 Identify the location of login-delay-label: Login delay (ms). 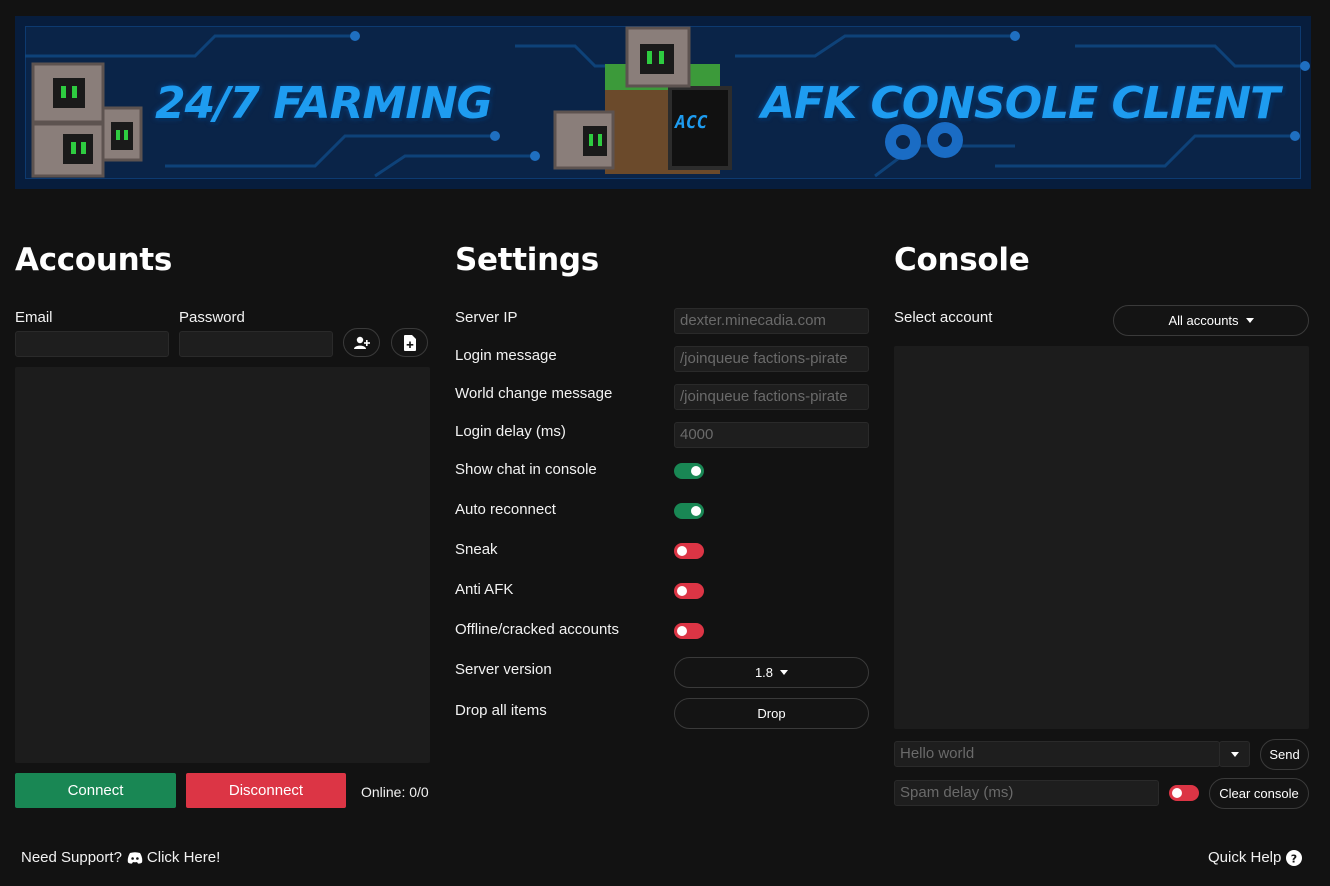
(510, 431).